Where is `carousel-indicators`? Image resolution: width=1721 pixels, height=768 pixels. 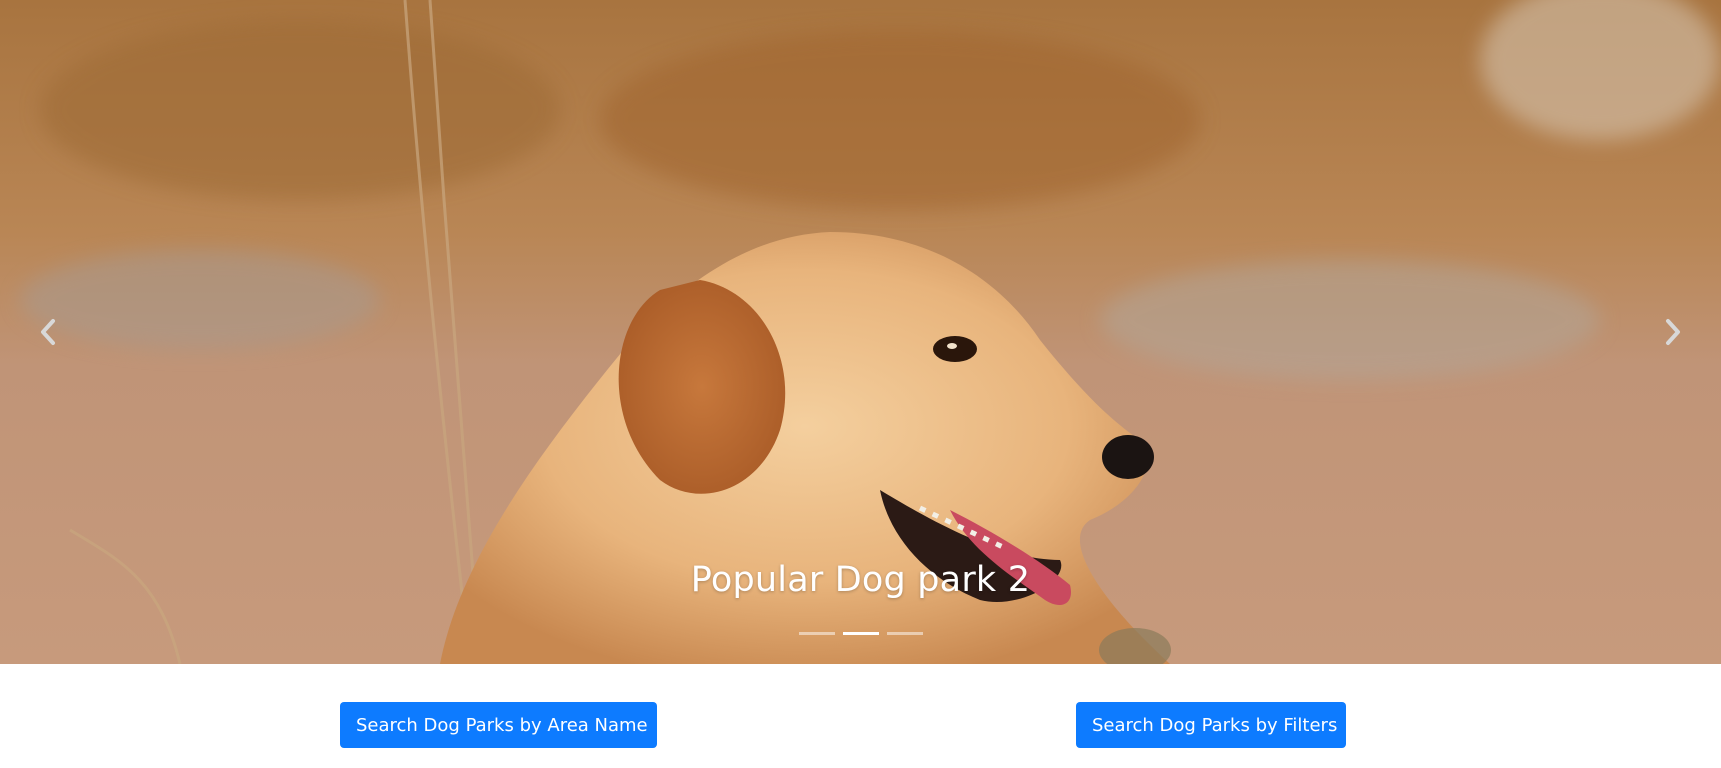
carousel-indicators is located at coordinates (860, 633).